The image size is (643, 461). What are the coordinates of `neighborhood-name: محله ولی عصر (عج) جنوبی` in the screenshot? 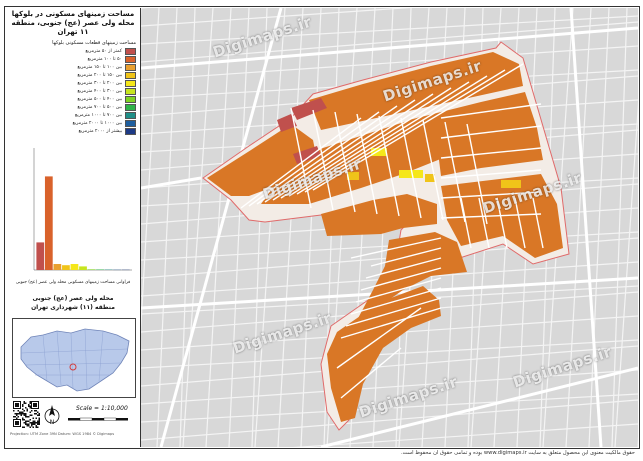 It's located at (73, 298).